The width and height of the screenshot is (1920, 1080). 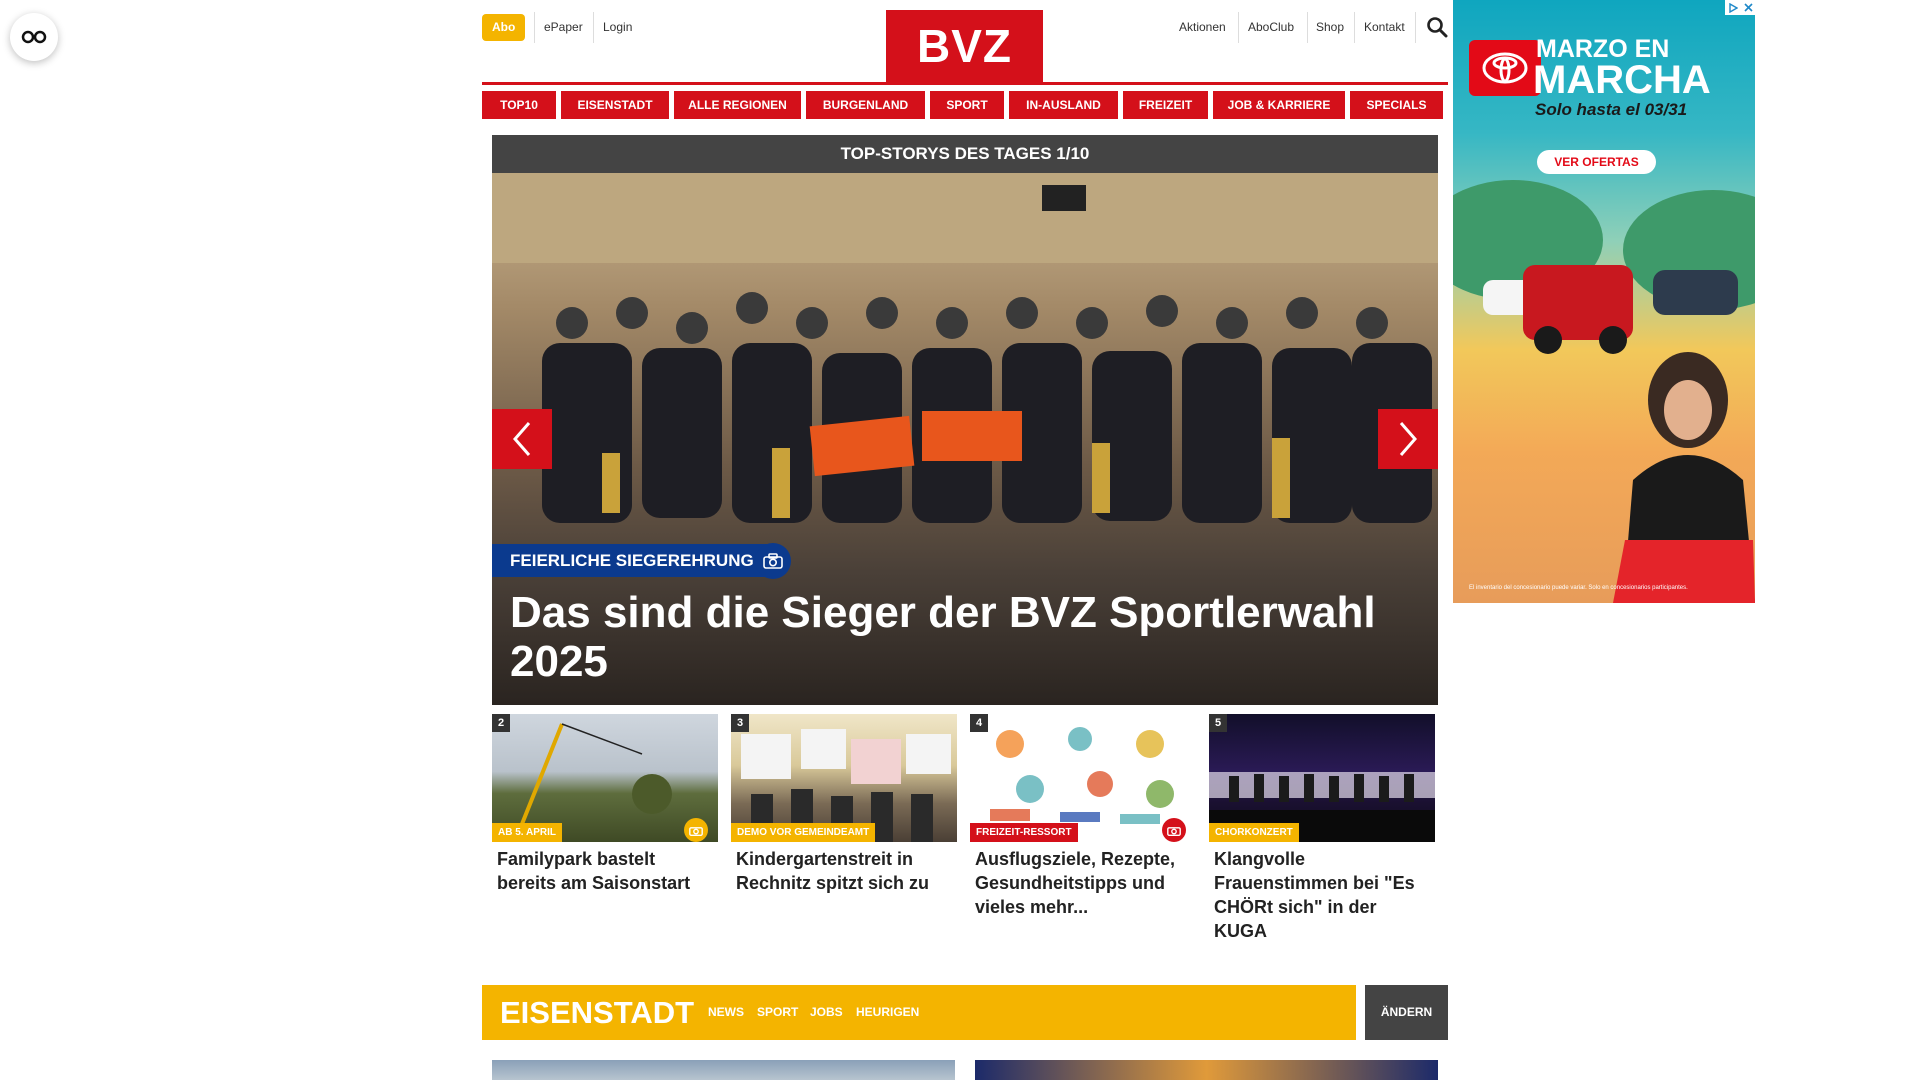 What do you see at coordinates (803, 832) in the screenshot?
I see `story-tag: DEMO VOR GEMEINDEAMT` at bounding box center [803, 832].